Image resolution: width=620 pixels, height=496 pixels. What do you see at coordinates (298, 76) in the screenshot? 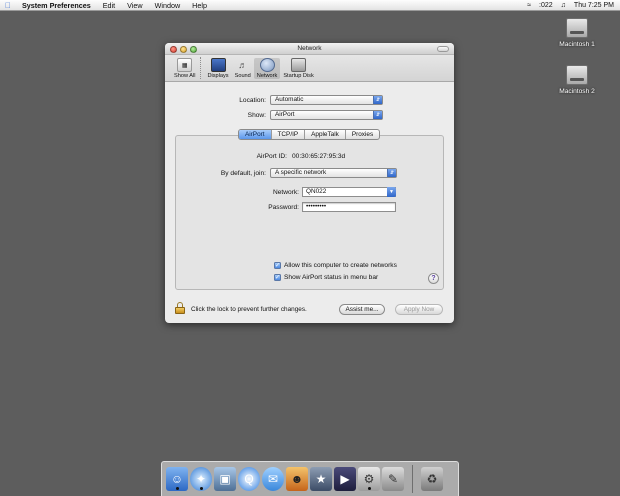
I see `toolbar-label: Startup Disk` at bounding box center [298, 76].